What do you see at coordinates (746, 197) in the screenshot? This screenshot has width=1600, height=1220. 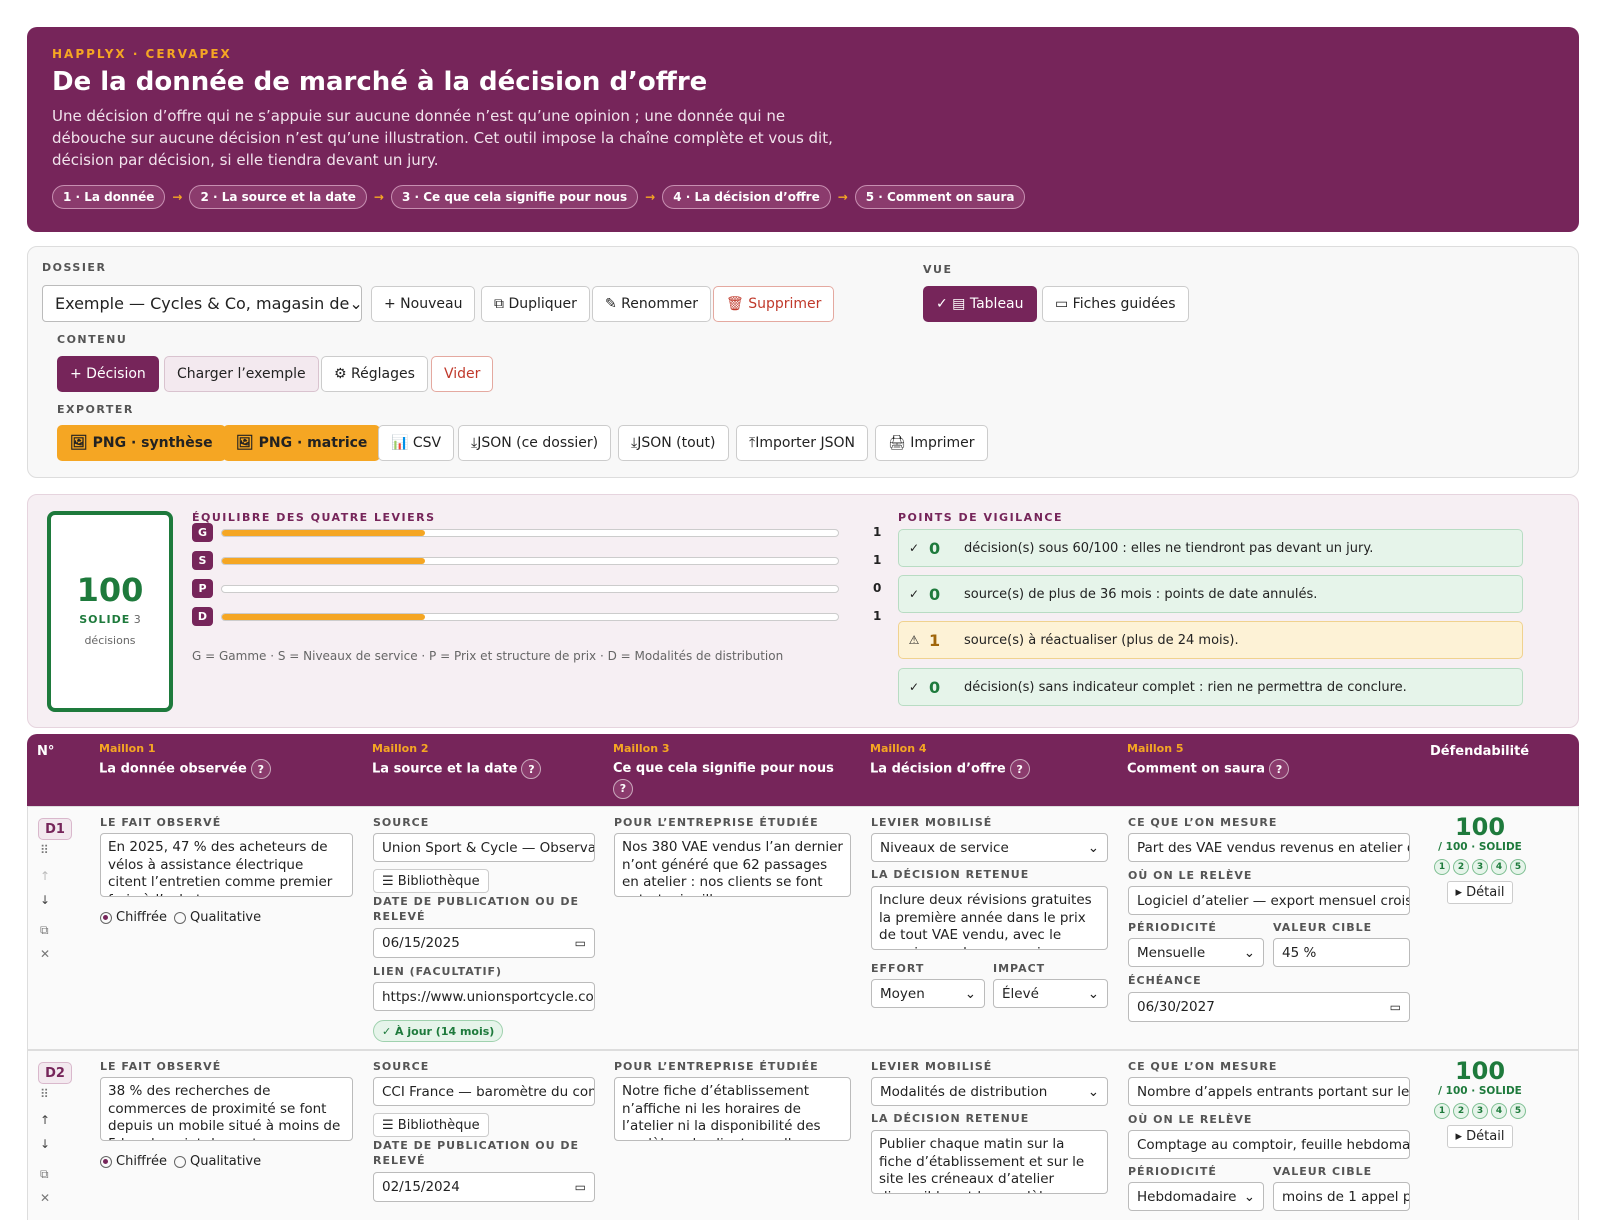 I see `chain-step-4: 4 · La décision d’offre` at bounding box center [746, 197].